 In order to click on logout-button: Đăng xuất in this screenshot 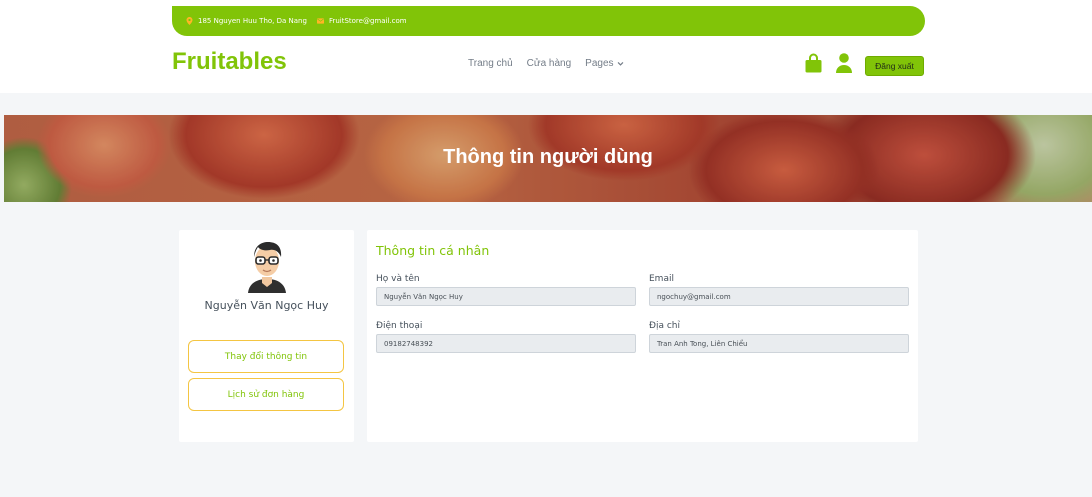, I will do `click(894, 66)`.